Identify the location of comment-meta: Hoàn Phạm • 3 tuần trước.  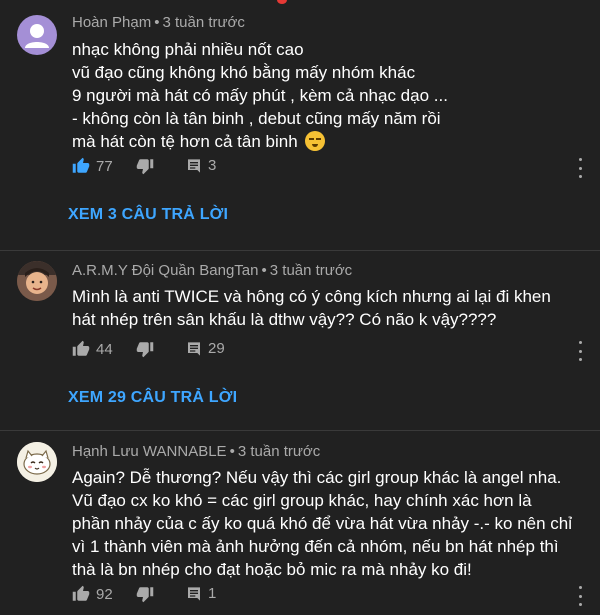
(158, 22).